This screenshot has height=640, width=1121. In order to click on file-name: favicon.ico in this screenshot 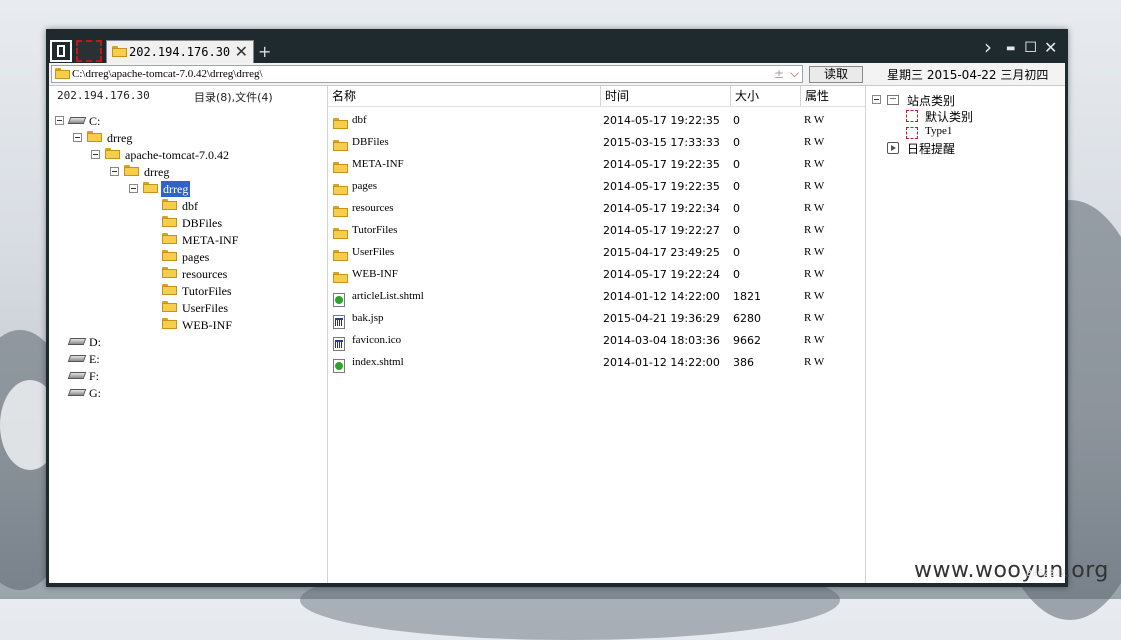, I will do `click(377, 340)`.